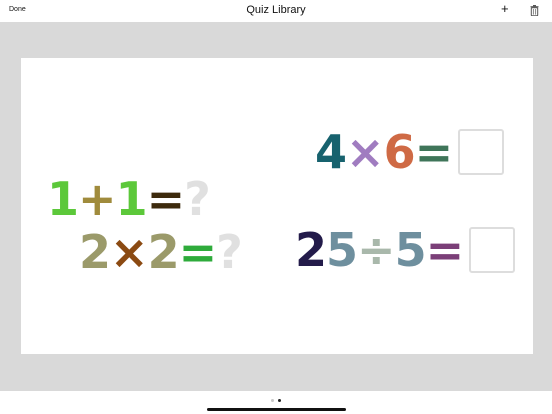 The image size is (552, 414). Describe the element at coordinates (534, 10) in the screenshot. I see `trash-icon` at that location.